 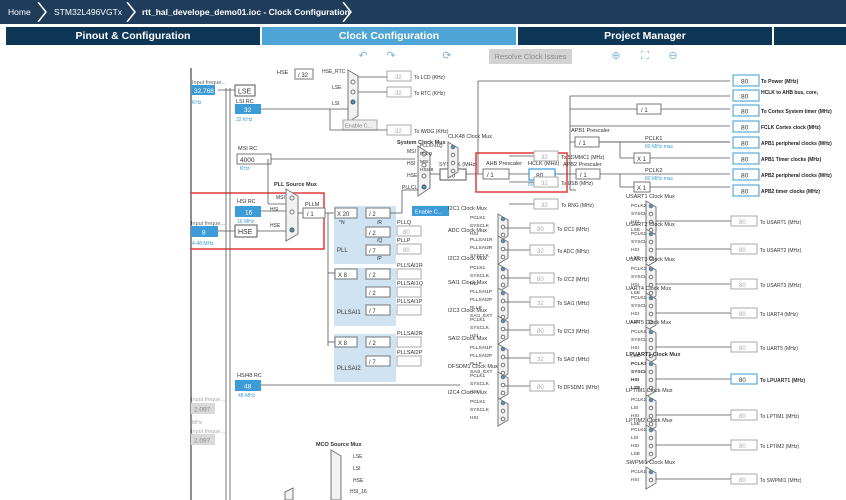 I want to click on lse-block-label: LSE, so click(x=245, y=92).